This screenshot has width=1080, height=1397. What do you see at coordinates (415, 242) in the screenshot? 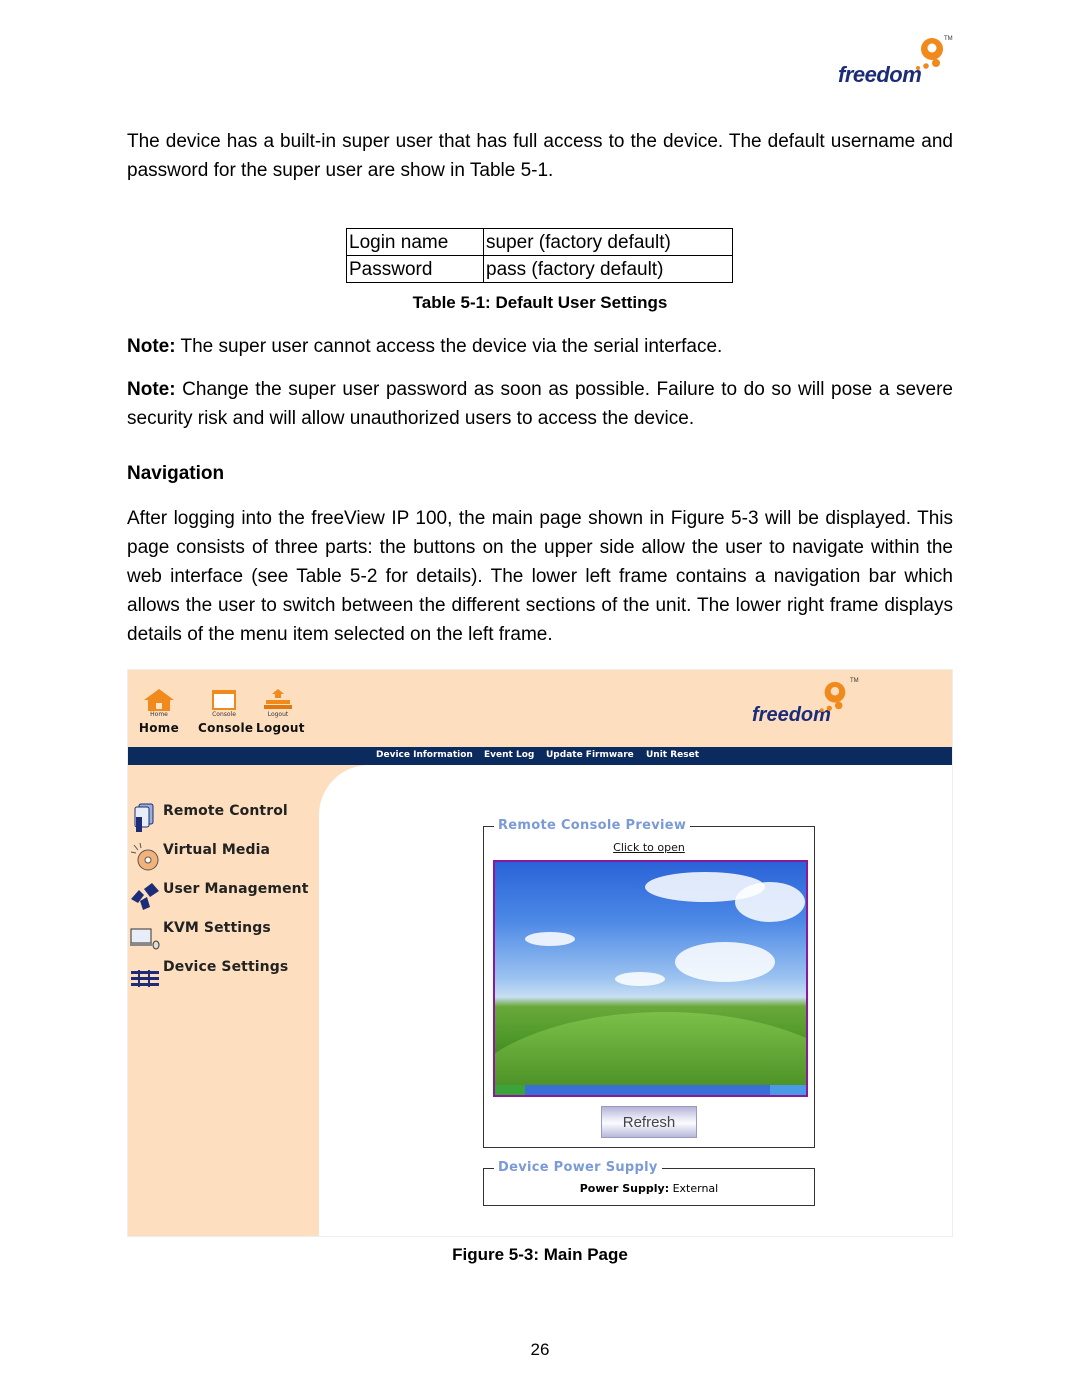
I see `table-cell-label: Login name` at bounding box center [415, 242].